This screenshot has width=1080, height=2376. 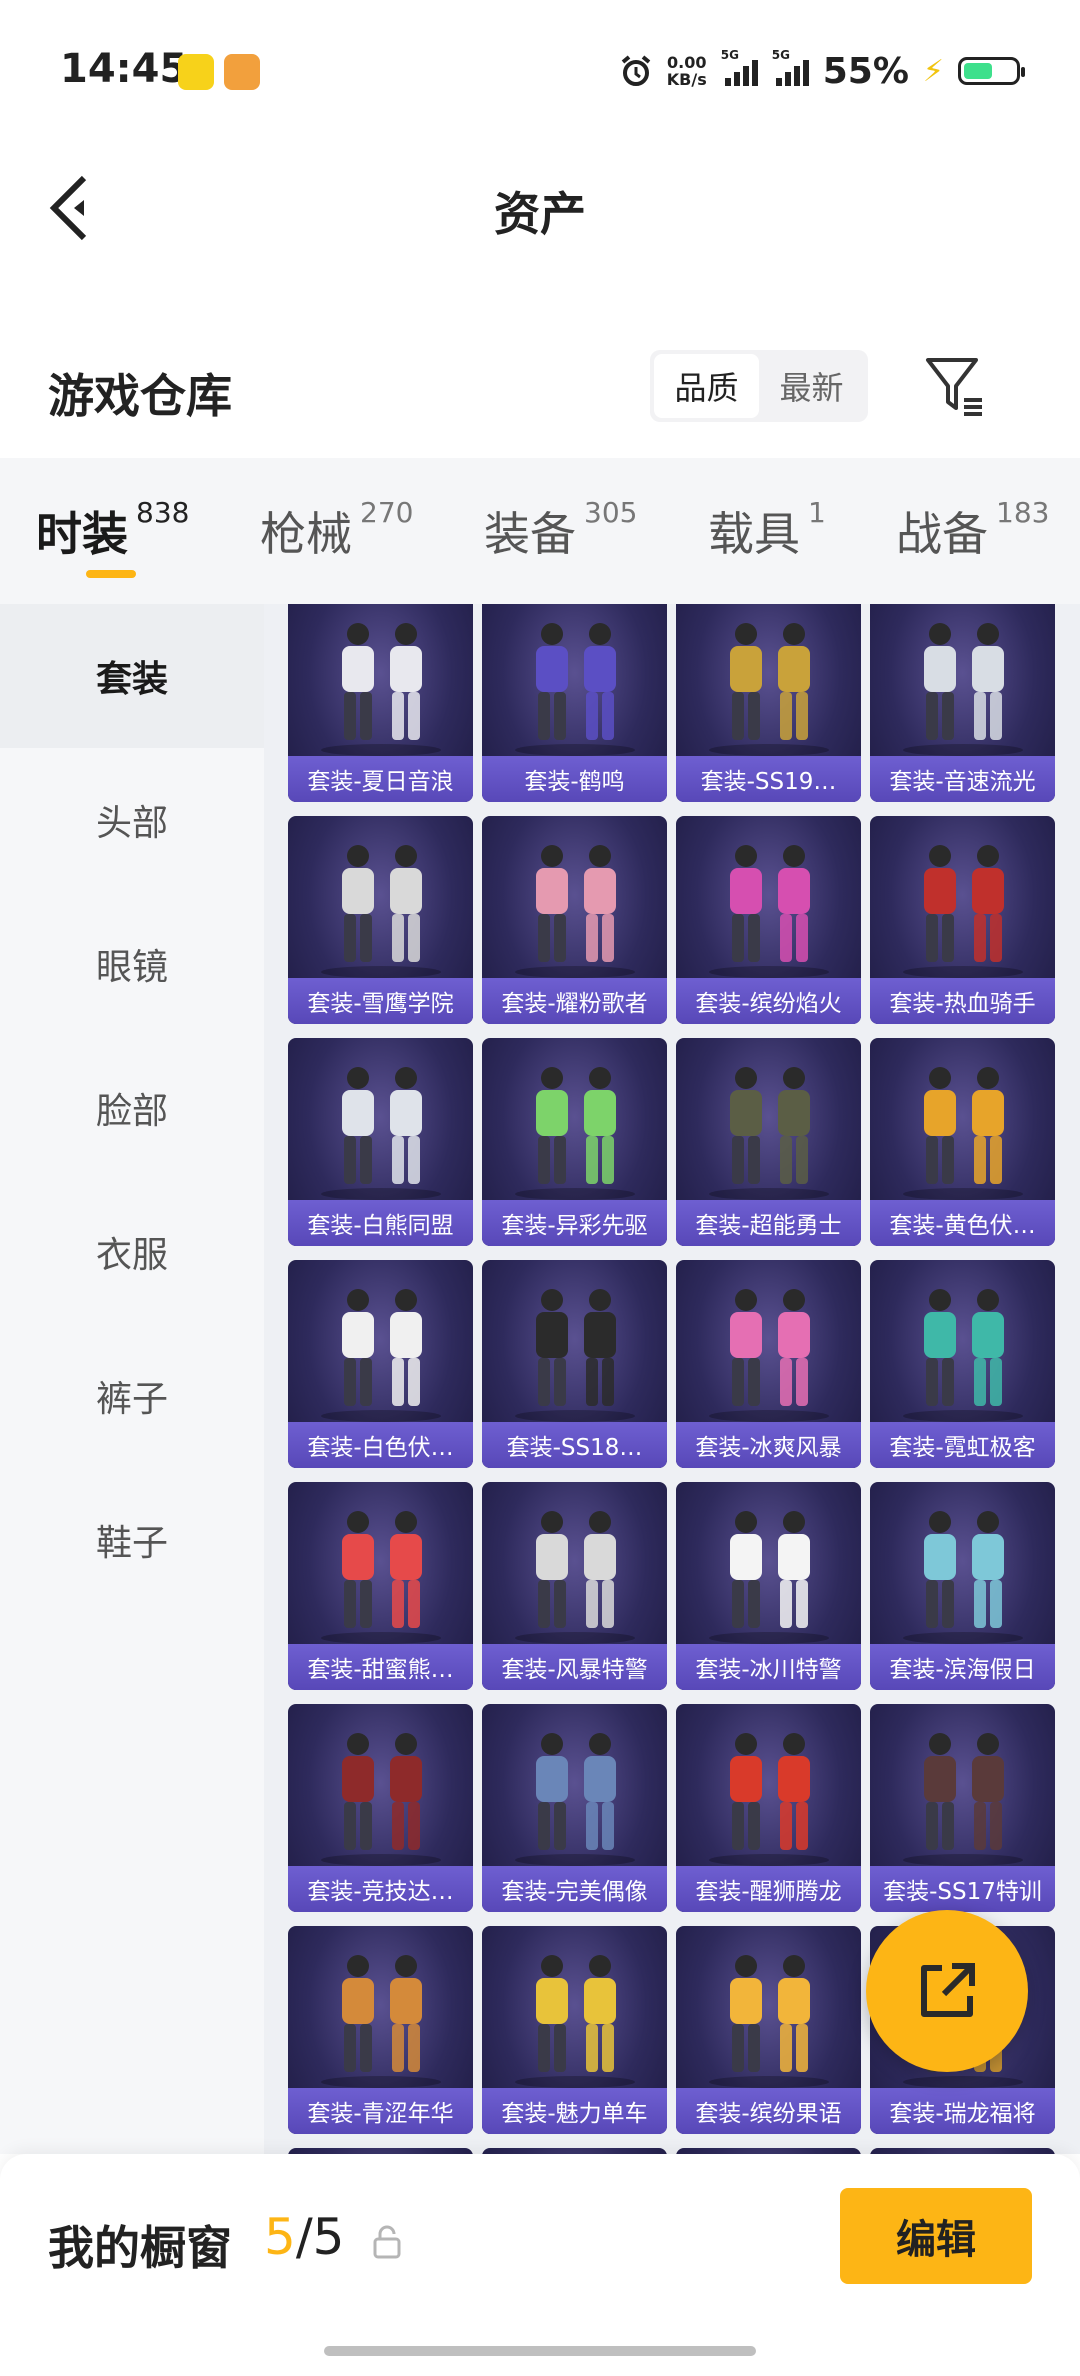 What do you see at coordinates (822, 71) in the screenshot?
I see `status-right: 0.00 KB/s 5G 5G 55% ⚡` at bounding box center [822, 71].